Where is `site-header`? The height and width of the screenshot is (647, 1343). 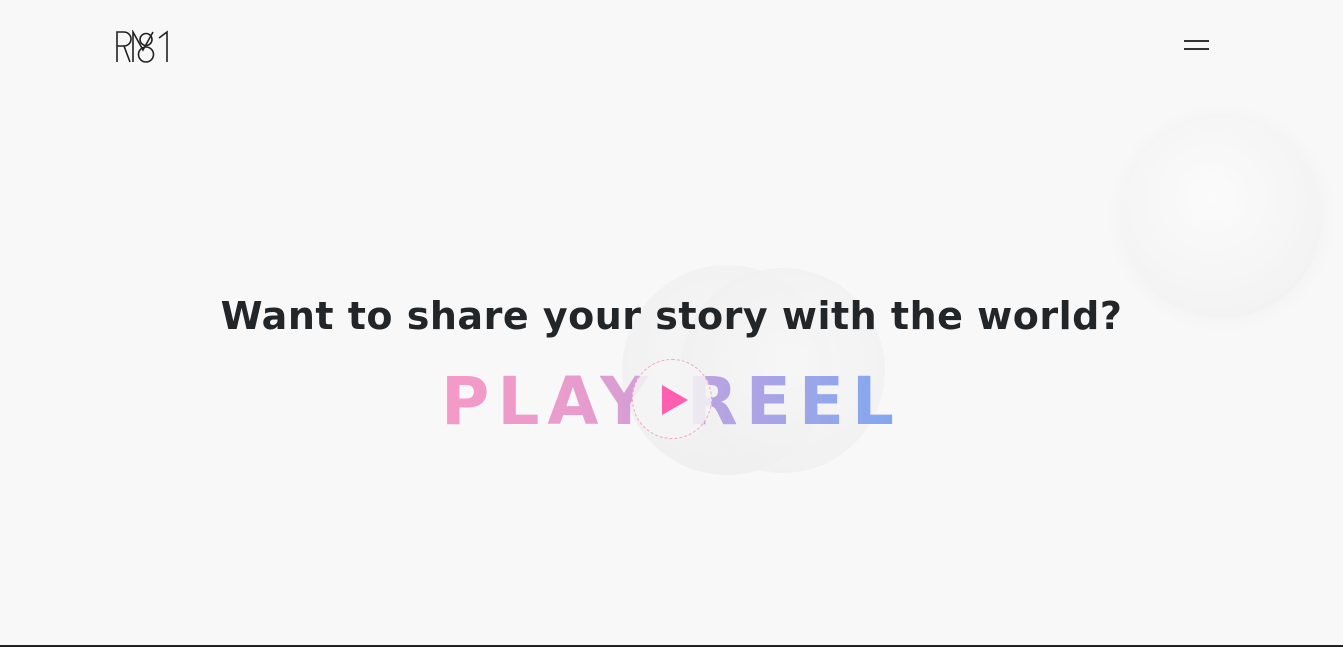 site-header is located at coordinates (671, 47).